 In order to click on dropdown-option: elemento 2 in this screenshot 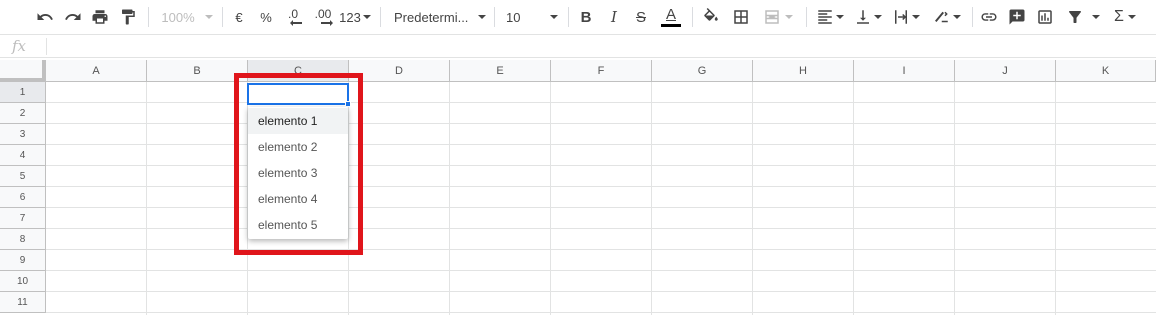, I will do `click(298, 147)`.